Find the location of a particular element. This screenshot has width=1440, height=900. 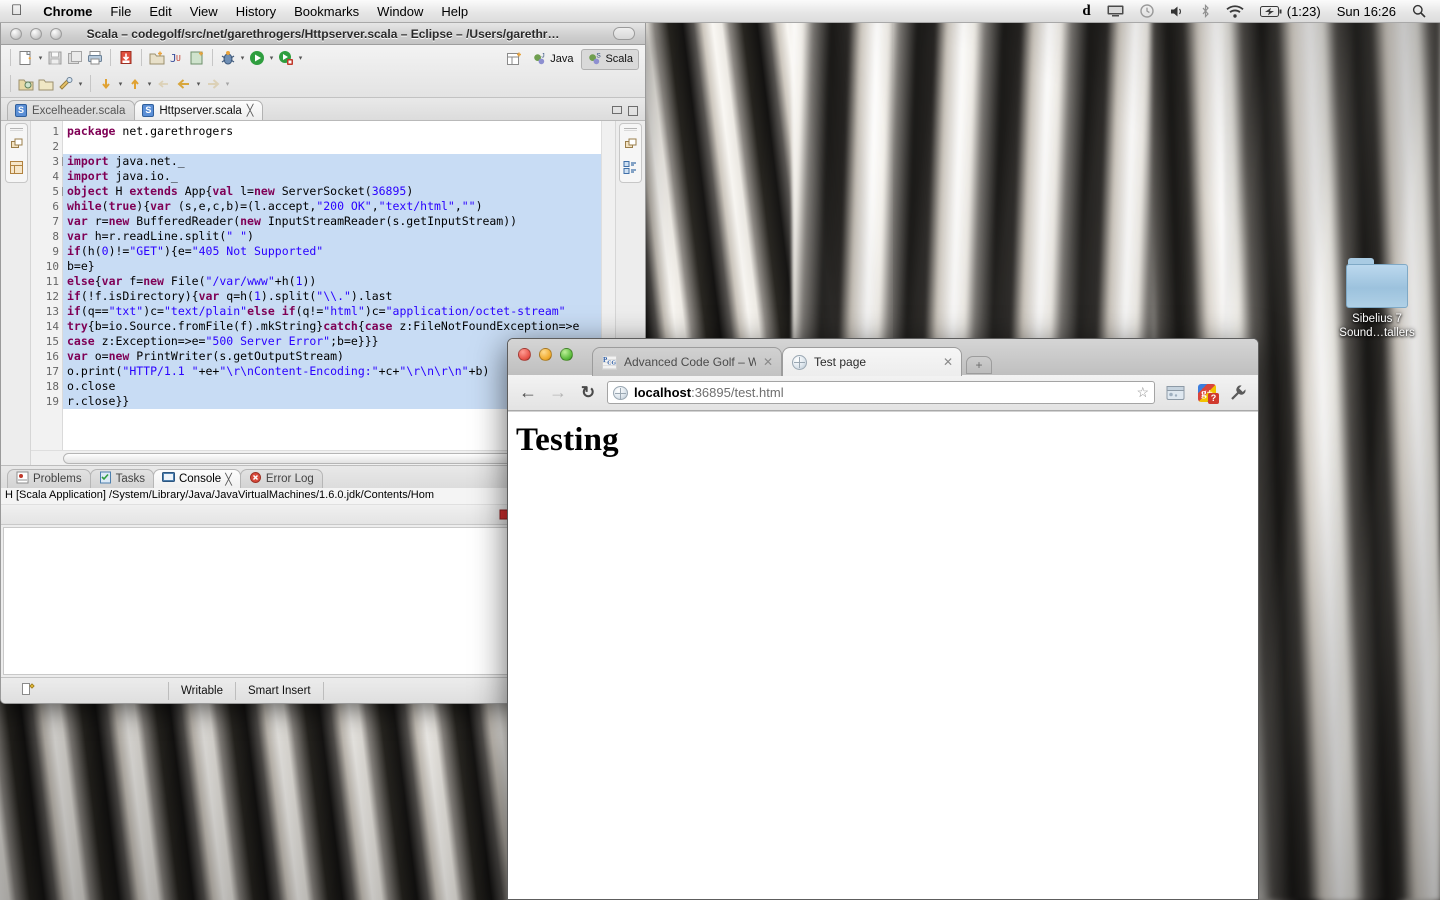

menu-item-help: Help is located at coordinates (454, 11).